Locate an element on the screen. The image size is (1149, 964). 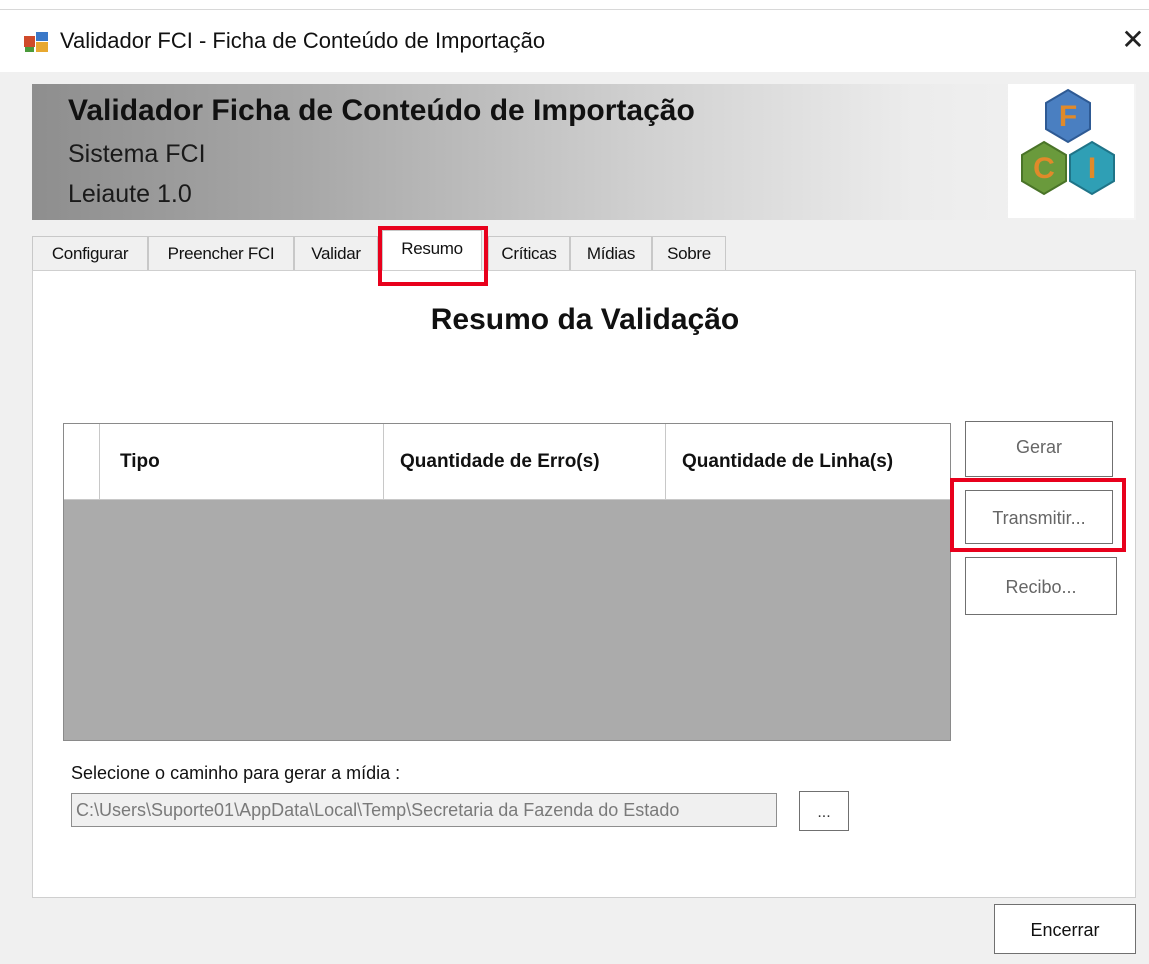
tab-sobre: Sobre is located at coordinates (689, 253).